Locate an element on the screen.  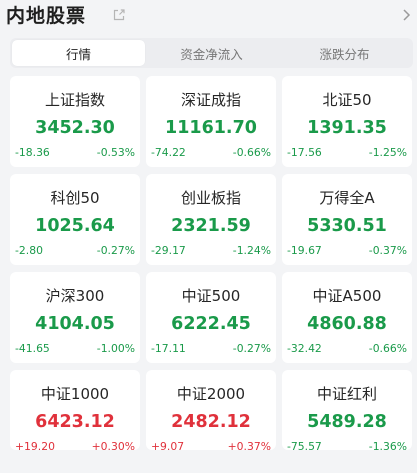
index-card: 中证2000 2482.12 +9.07 +0.37% is located at coordinates (211, 411).